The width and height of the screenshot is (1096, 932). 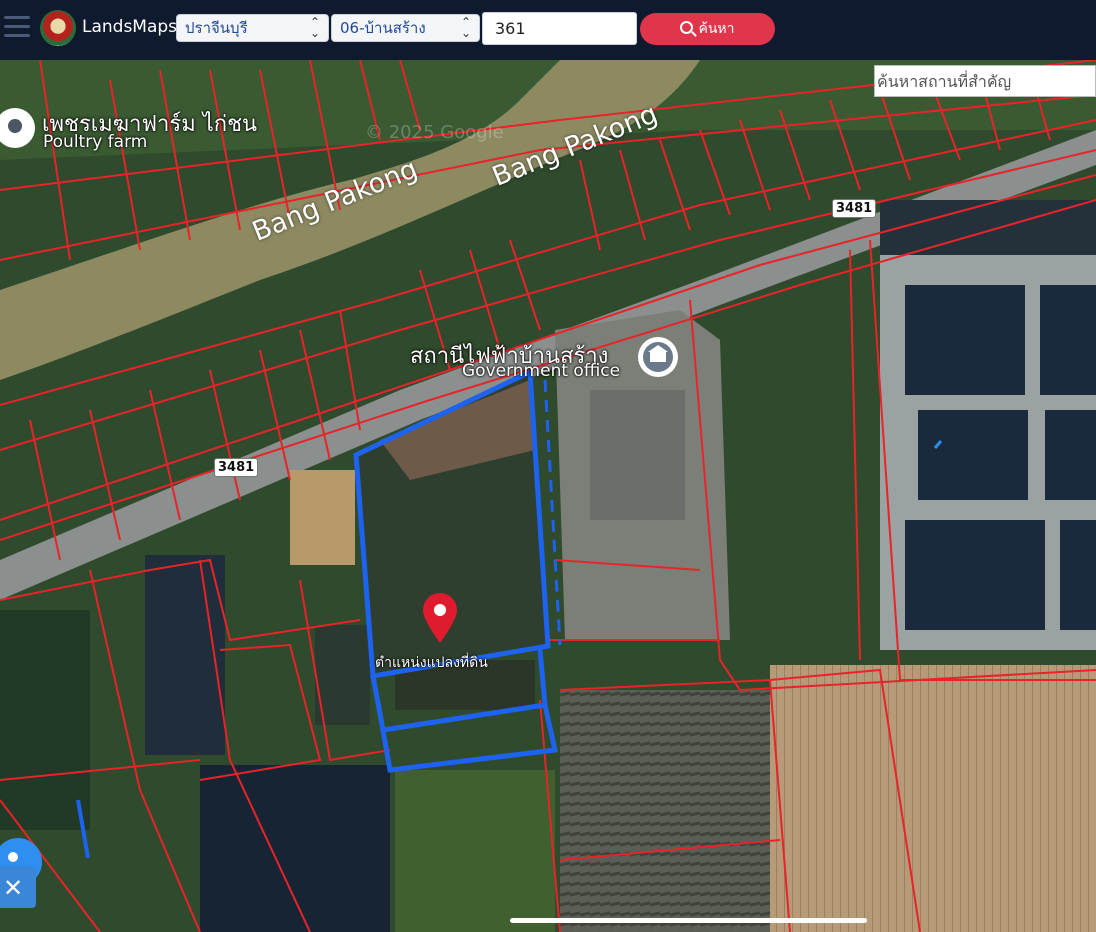 I want to click on parcel-marker-label: ตำแหน่งแปลงที่ดิน, so click(x=431, y=663).